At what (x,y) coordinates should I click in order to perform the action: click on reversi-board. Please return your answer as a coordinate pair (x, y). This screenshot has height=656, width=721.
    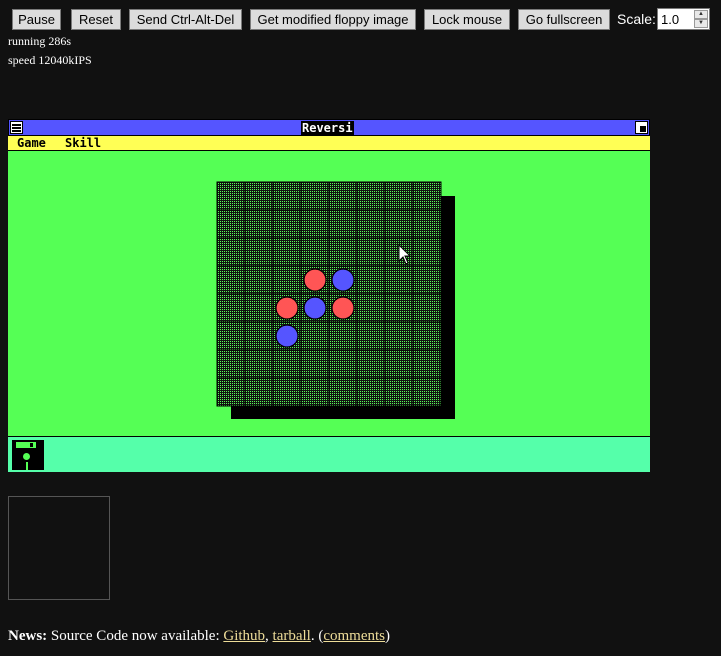
    Looking at the image, I should click on (336, 301).